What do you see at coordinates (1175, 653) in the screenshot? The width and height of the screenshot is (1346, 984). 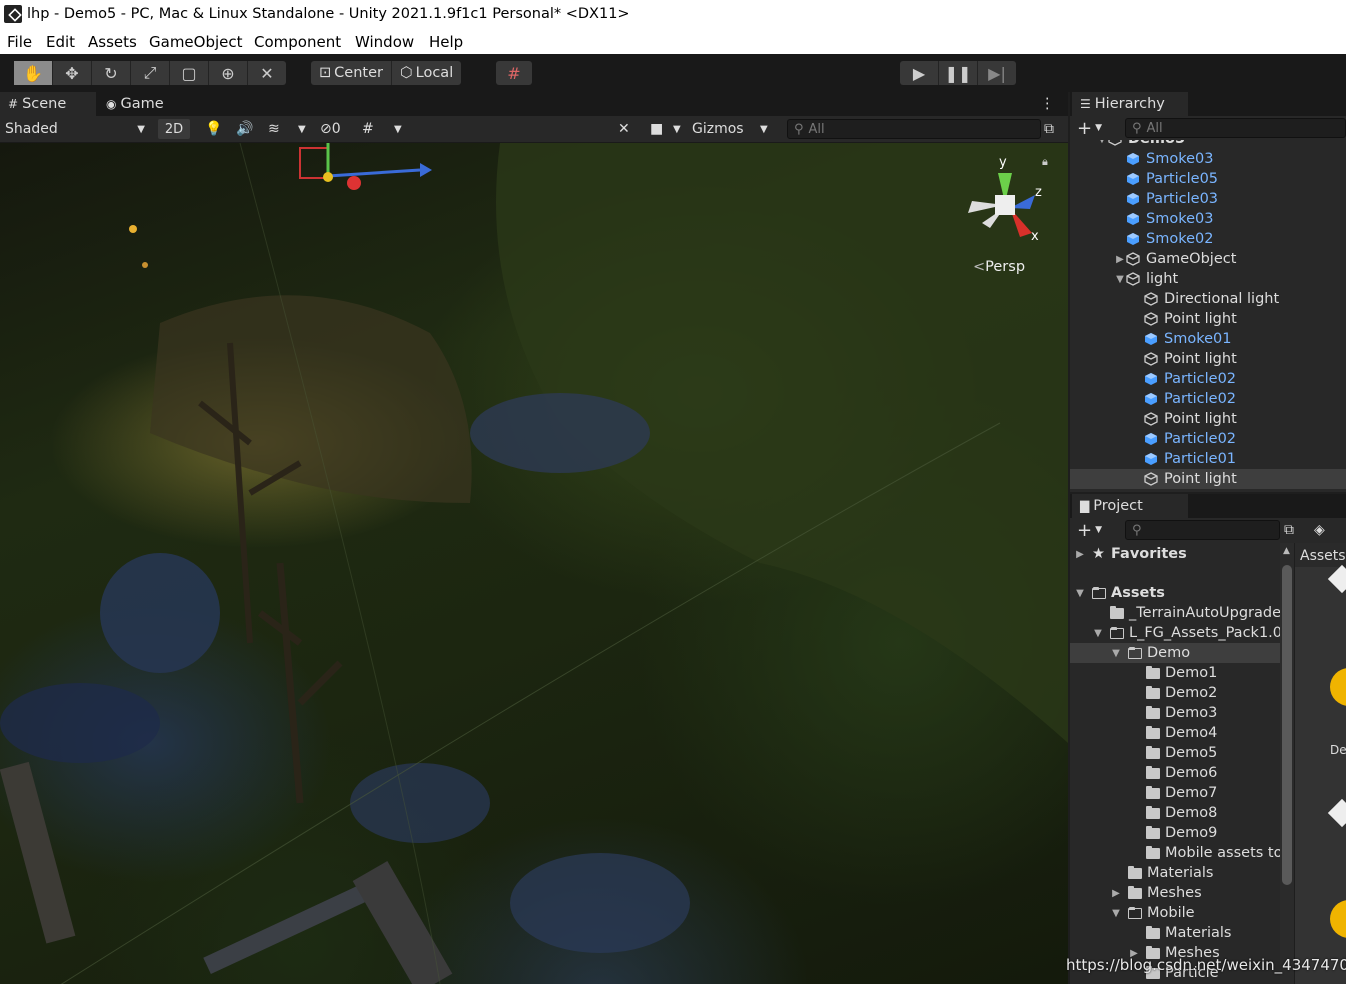 I see `project-folder-item: ▼ Demo` at bounding box center [1175, 653].